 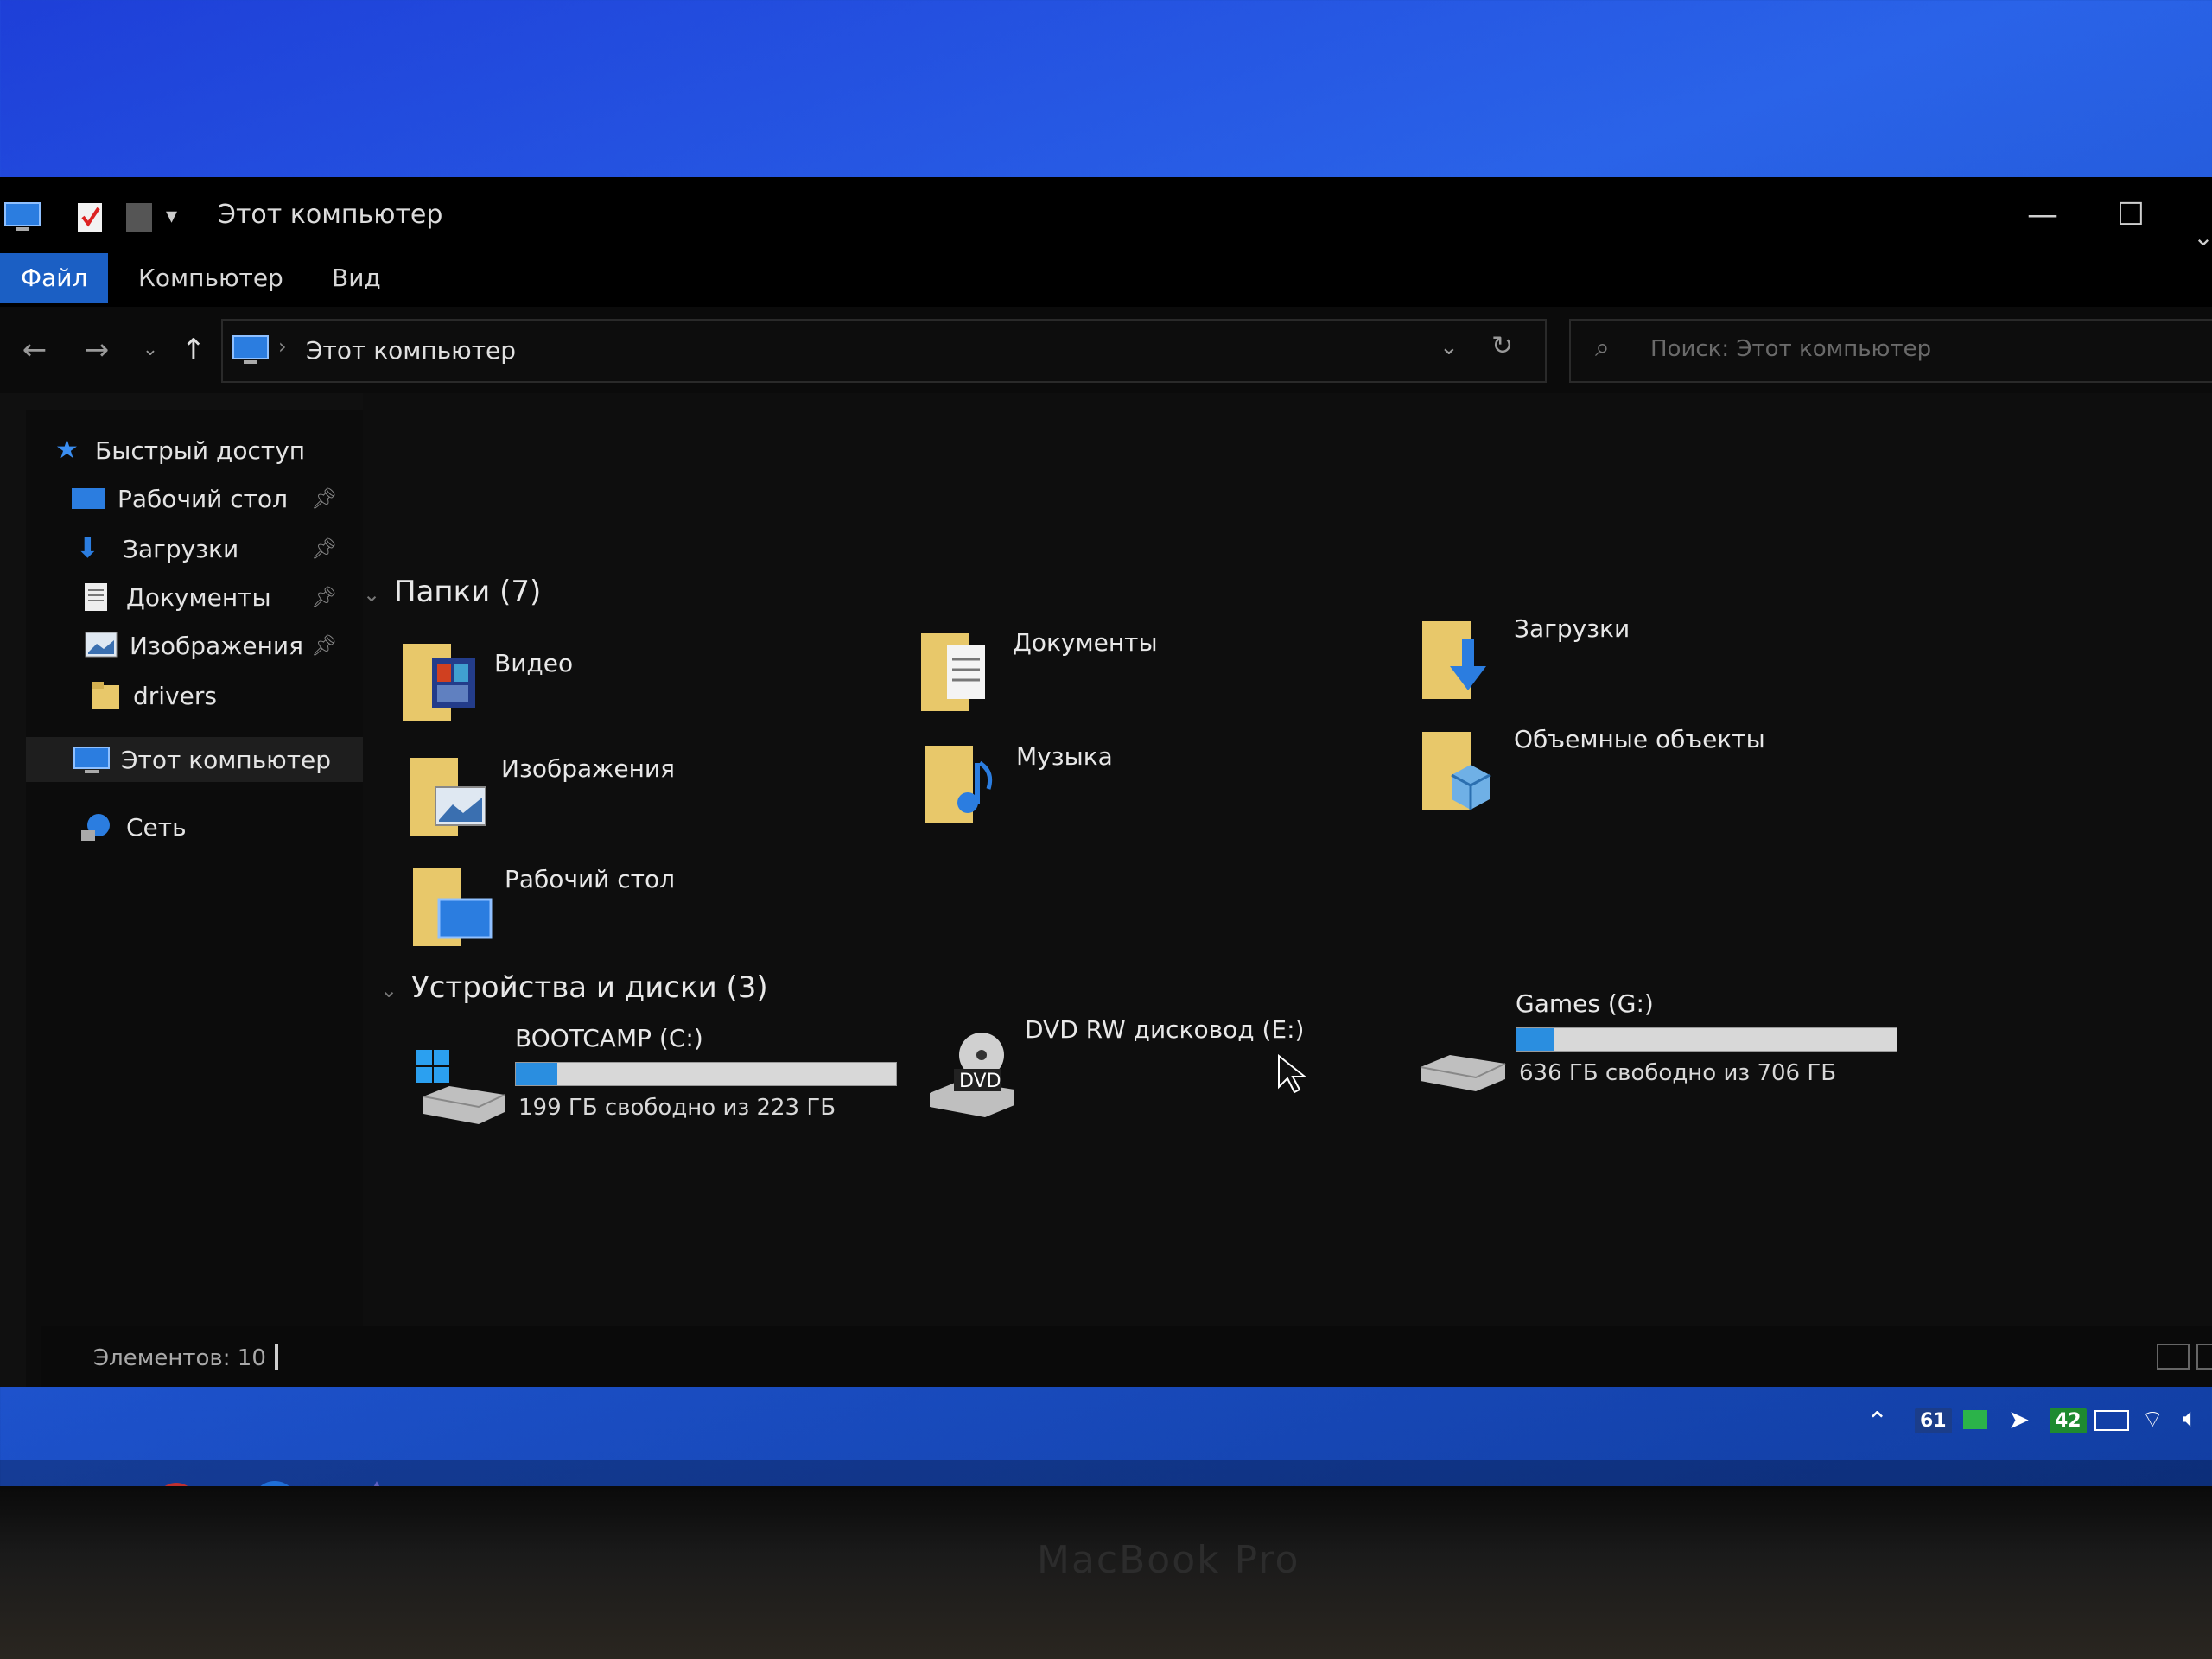 I want to click on minimize-button: —, so click(x=2043, y=215).